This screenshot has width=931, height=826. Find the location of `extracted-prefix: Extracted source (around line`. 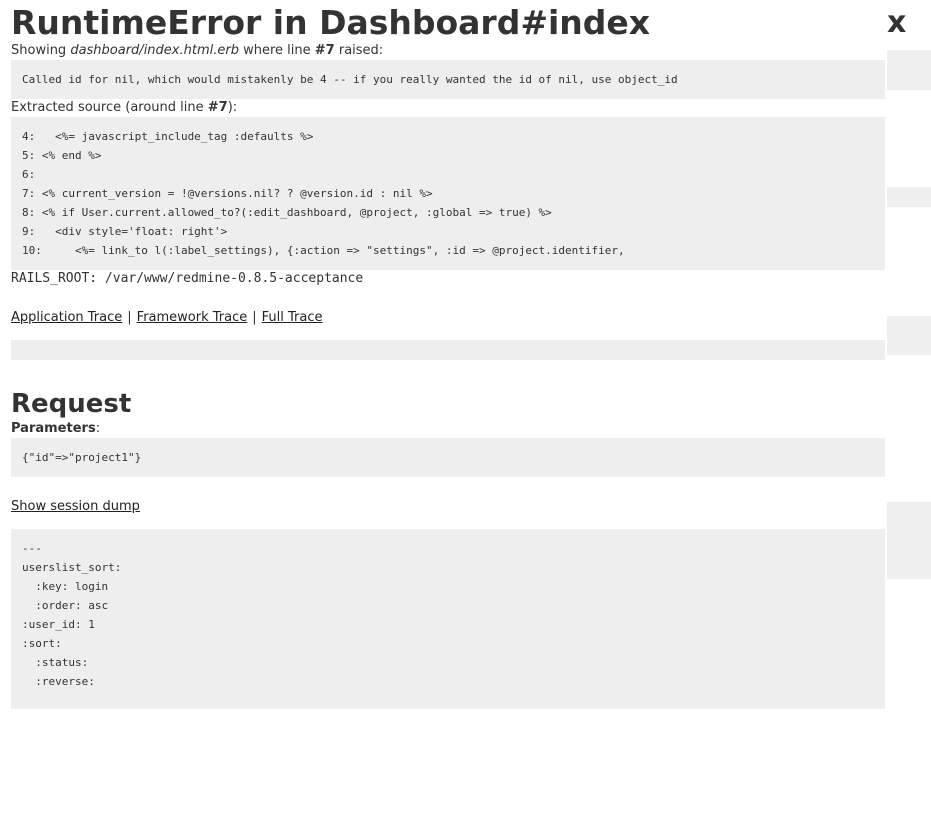

extracted-prefix: Extracted source (around line is located at coordinates (109, 107).